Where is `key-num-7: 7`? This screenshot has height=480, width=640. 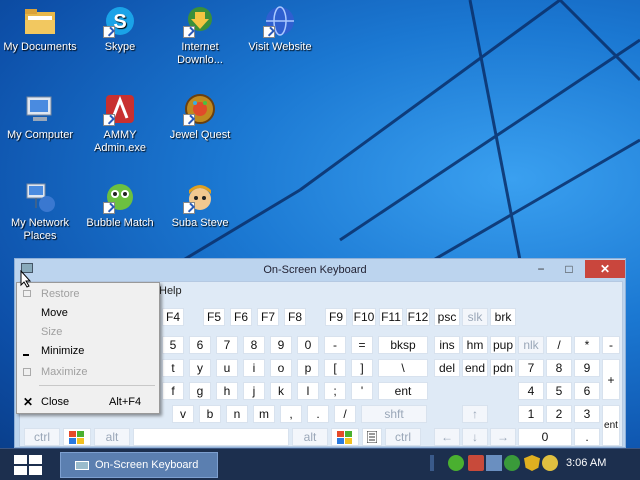 key-num-7: 7 is located at coordinates (531, 368).